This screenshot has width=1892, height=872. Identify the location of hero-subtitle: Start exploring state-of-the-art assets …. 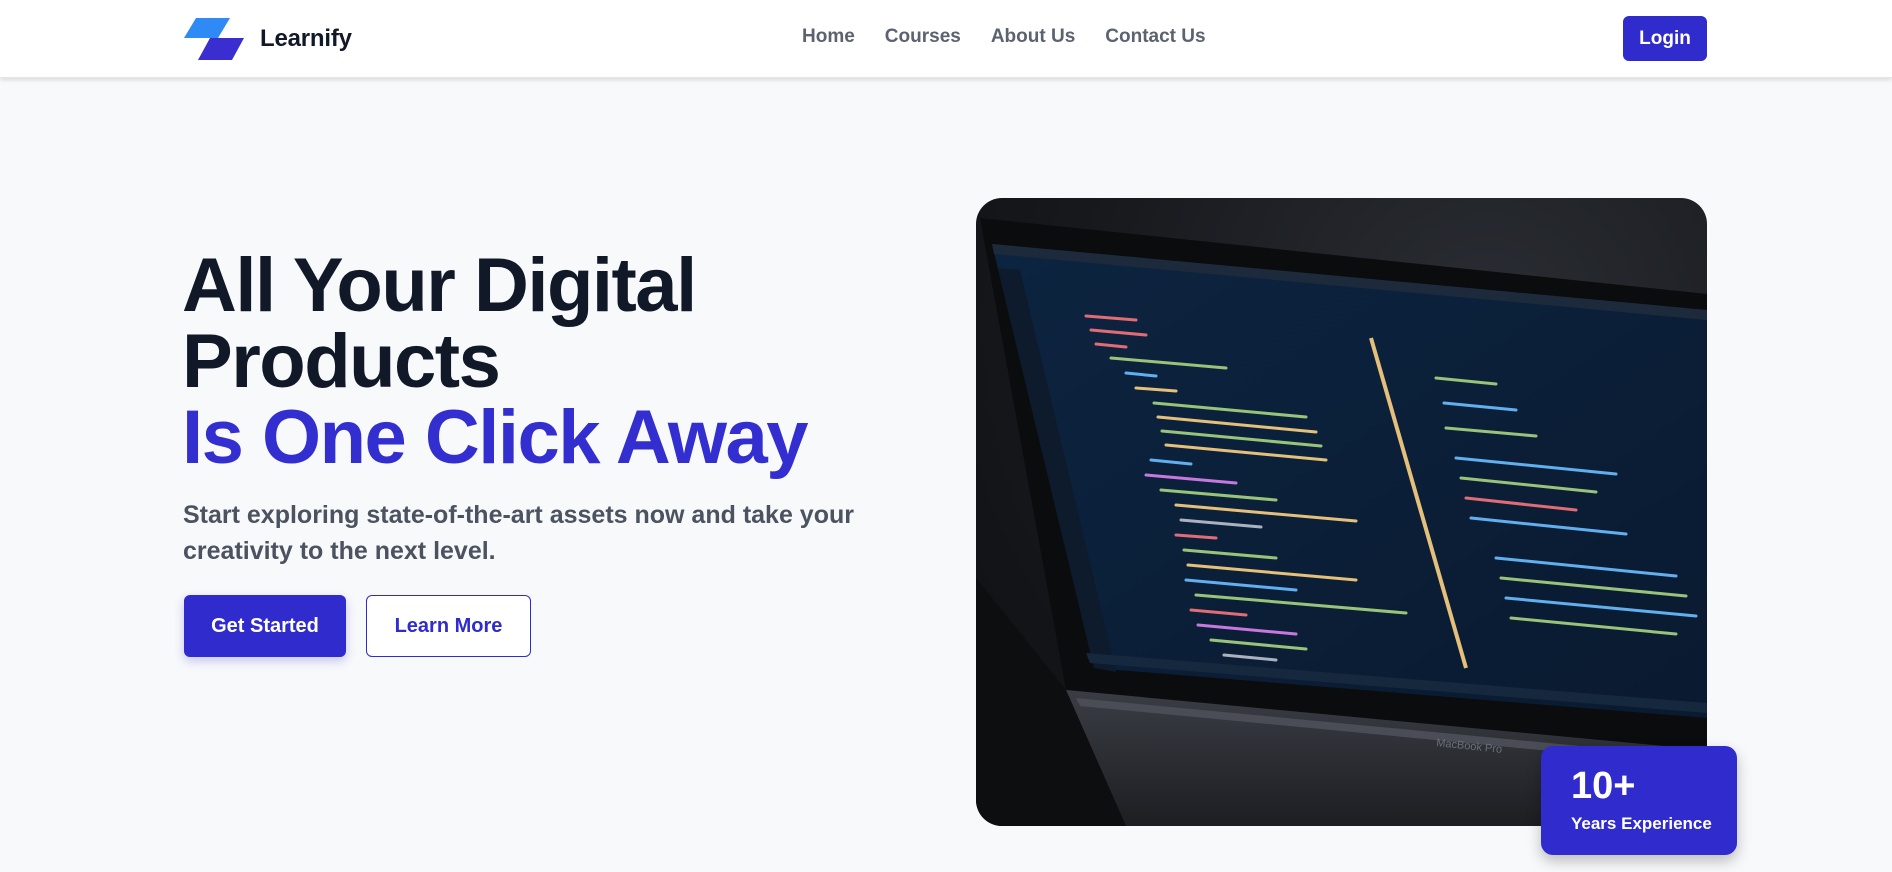
(518, 533).